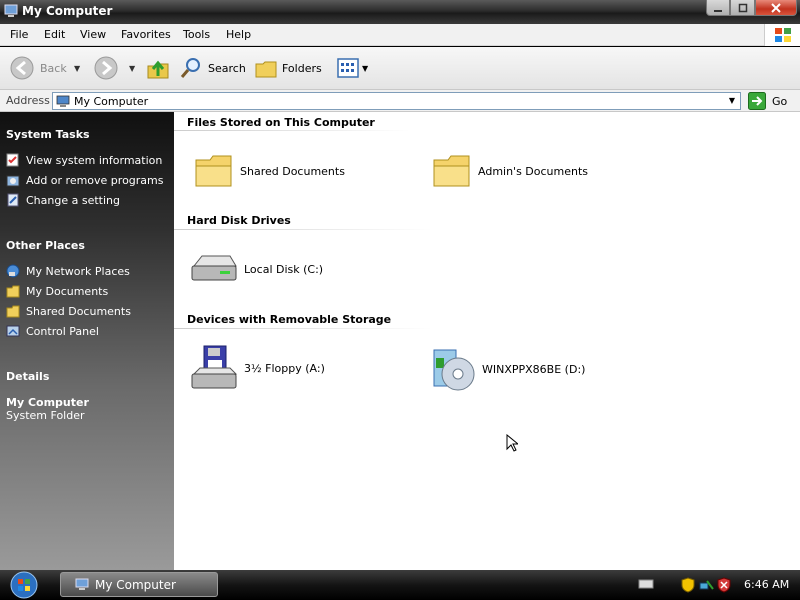  I want to click on views-dropdown-icon: ▼, so click(365, 68).